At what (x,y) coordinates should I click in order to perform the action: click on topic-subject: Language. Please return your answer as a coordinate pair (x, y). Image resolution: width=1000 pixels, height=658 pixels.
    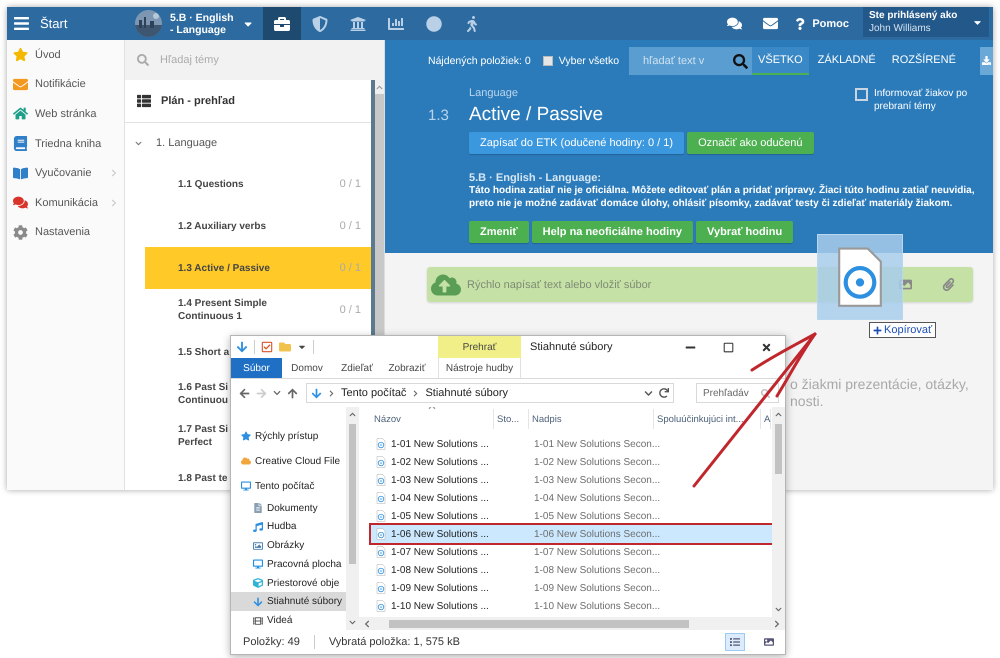
    Looking at the image, I should click on (494, 93).